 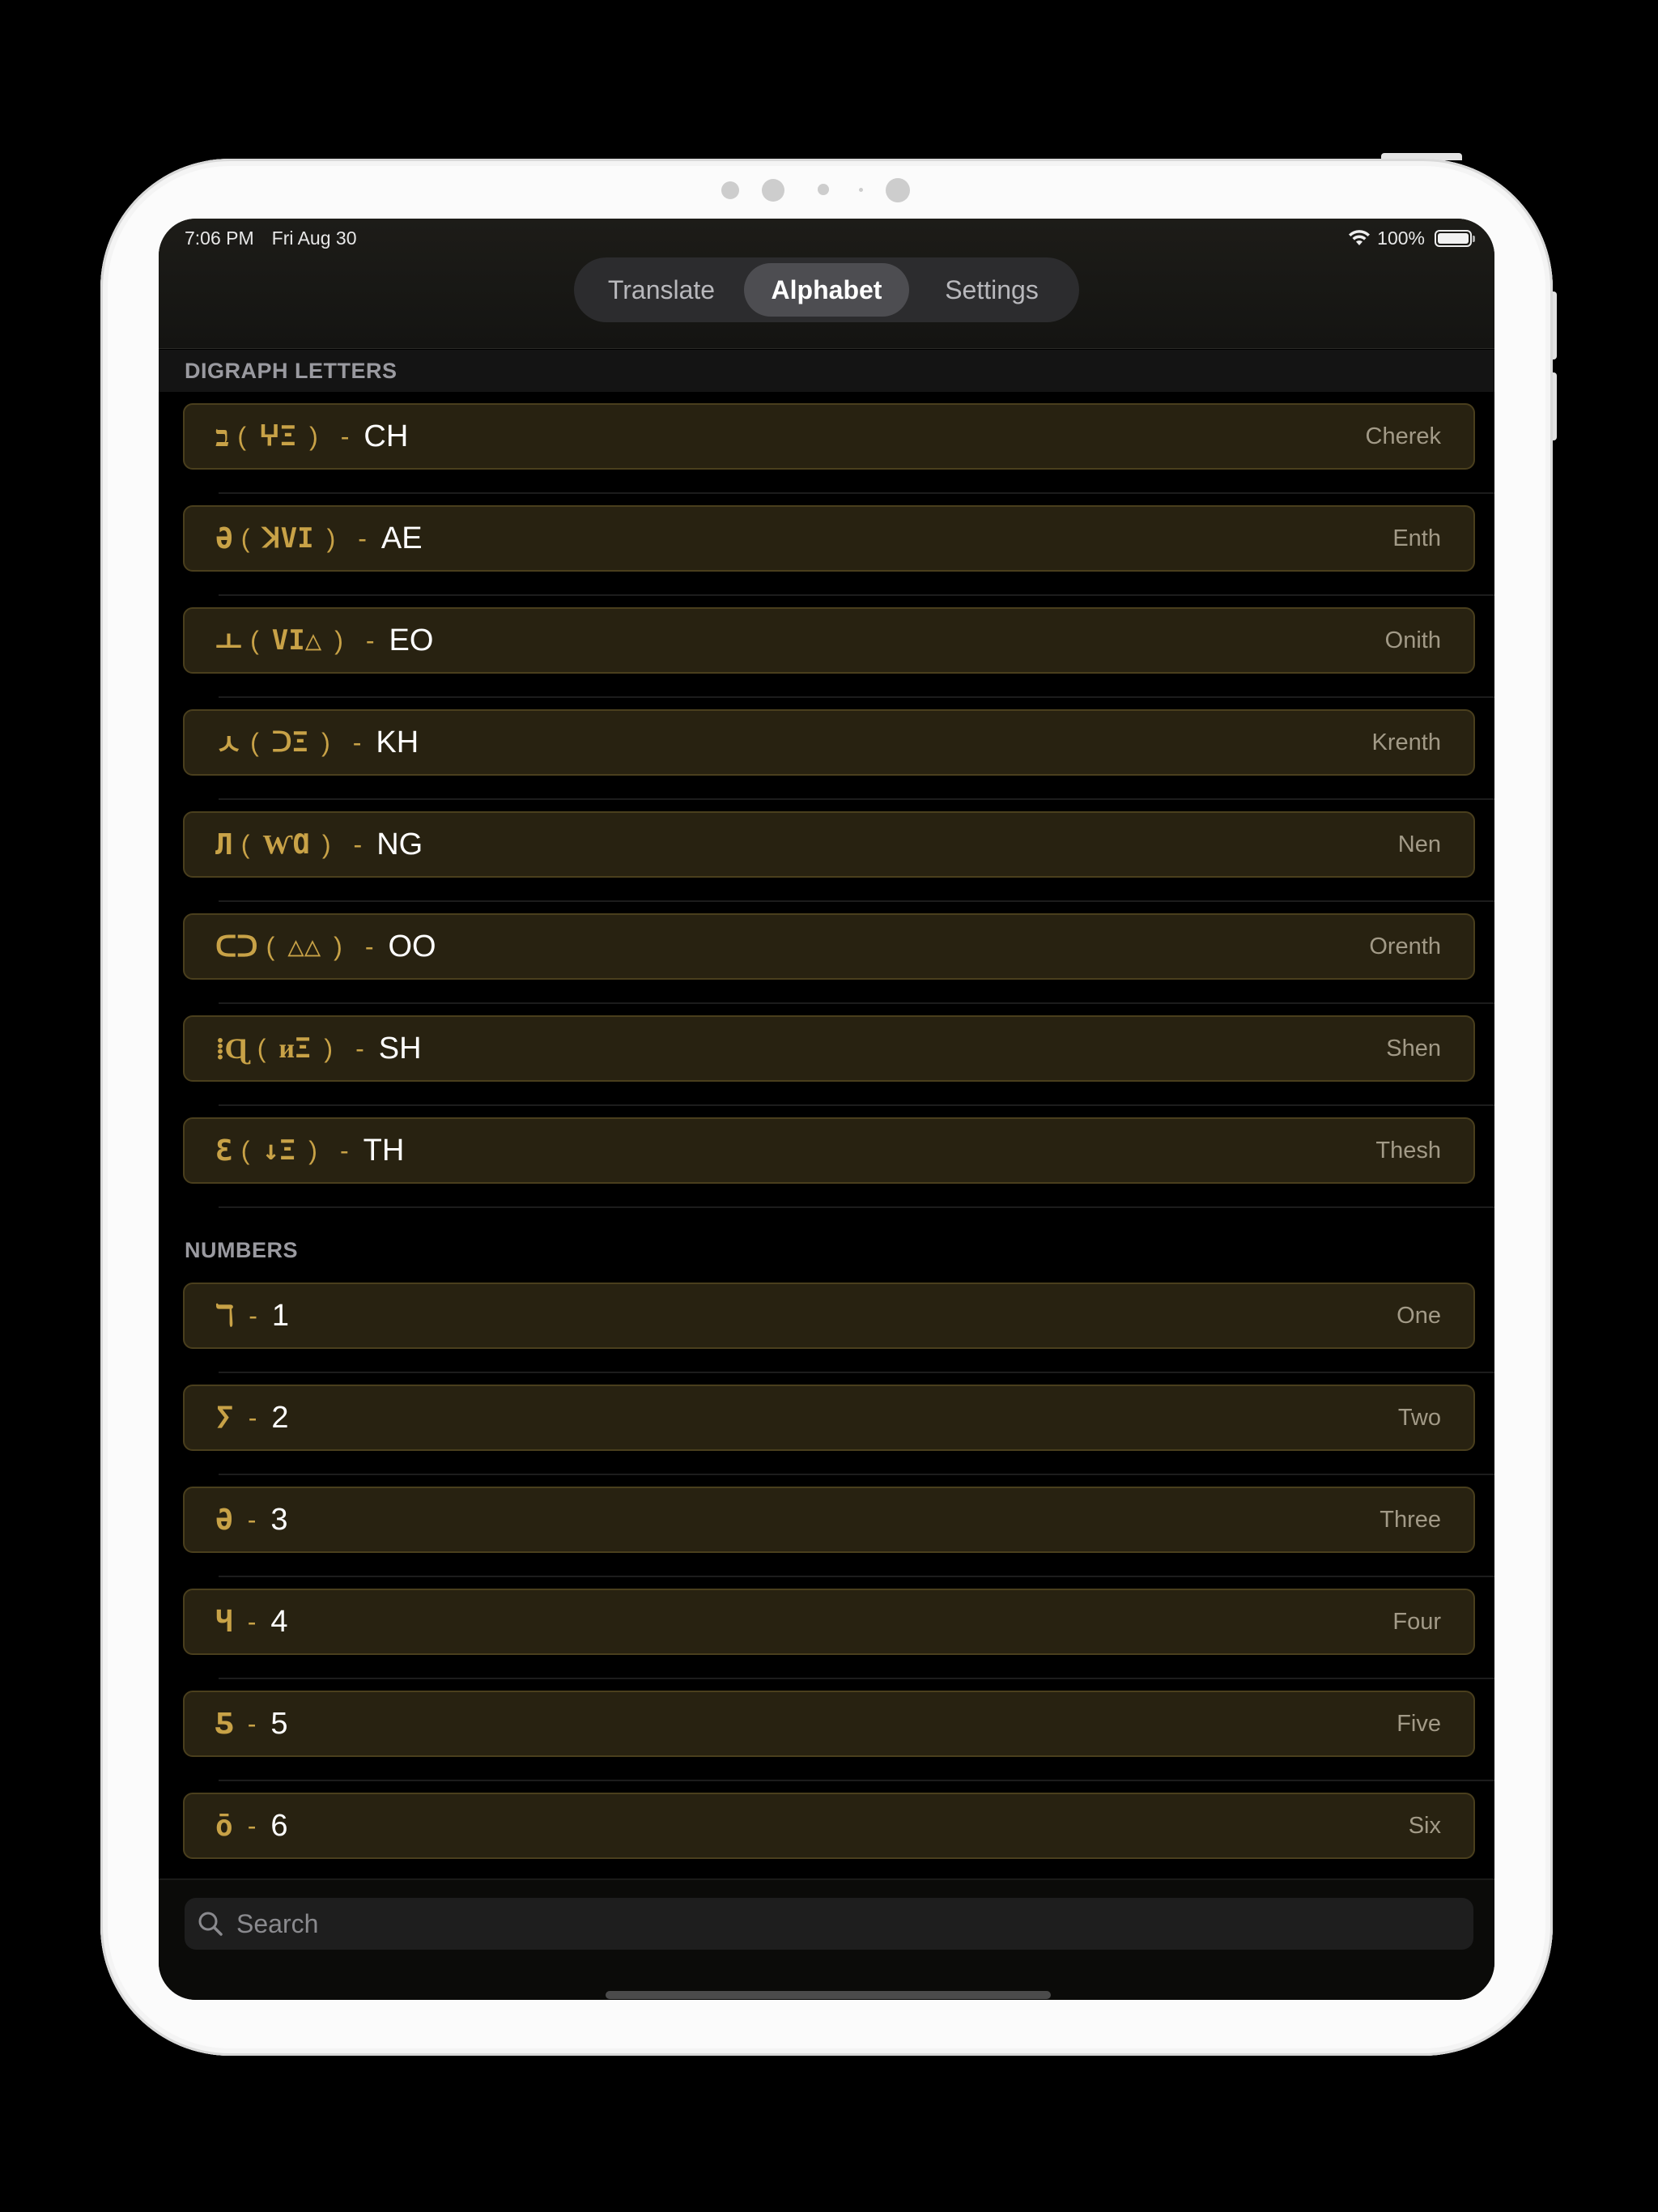 What do you see at coordinates (1419, 844) in the screenshot?
I see `letter-name: Nen` at bounding box center [1419, 844].